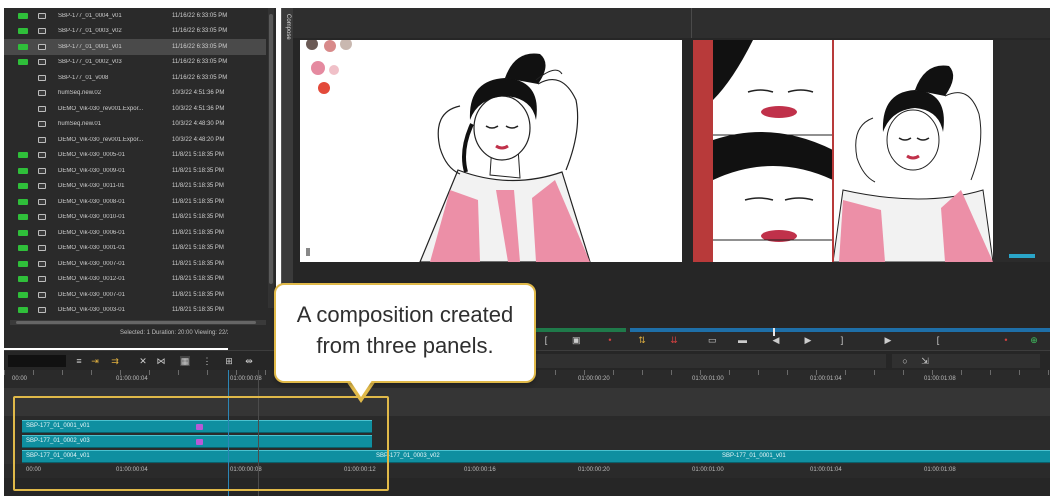  What do you see at coordinates (271, 149) in the screenshot?
I see `list-vertical-scroll-thumb` at bounding box center [271, 149].